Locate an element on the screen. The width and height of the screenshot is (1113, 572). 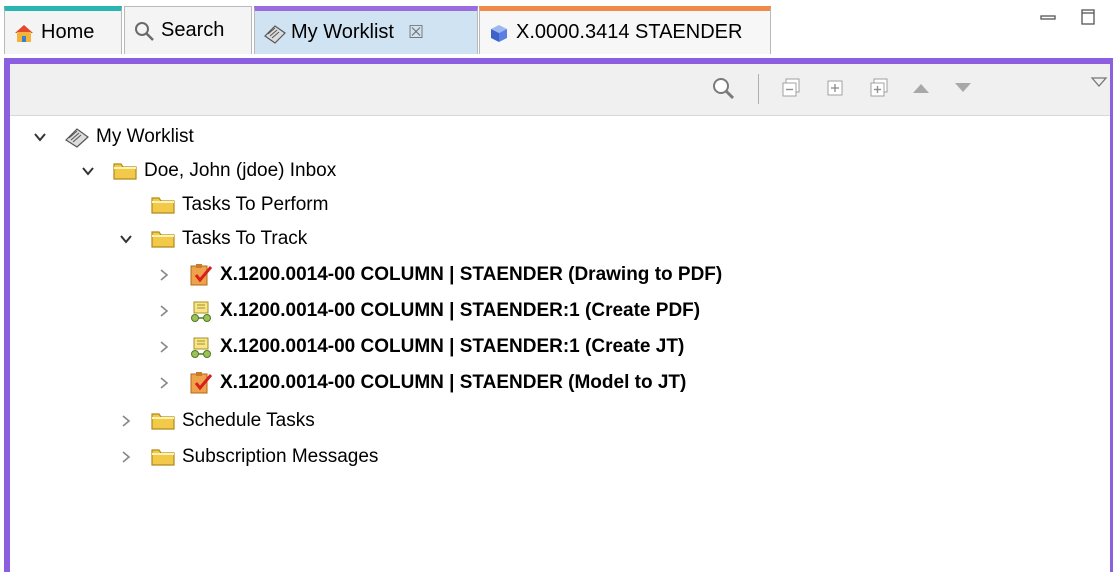
tab-my-worklist: My Worklist ☒ is located at coordinates (366, 30).